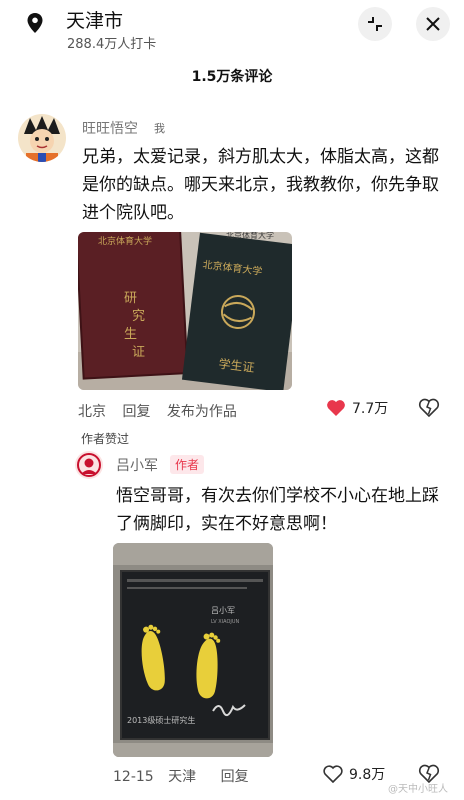  What do you see at coordinates (138, 316) in the screenshot?
I see `cover-line-2: 究` at bounding box center [138, 316].